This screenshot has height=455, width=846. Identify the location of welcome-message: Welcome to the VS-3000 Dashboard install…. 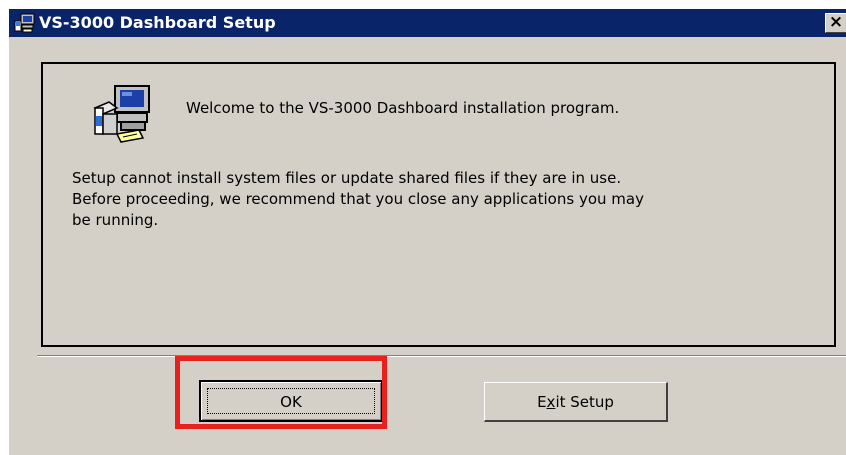
(403, 108).